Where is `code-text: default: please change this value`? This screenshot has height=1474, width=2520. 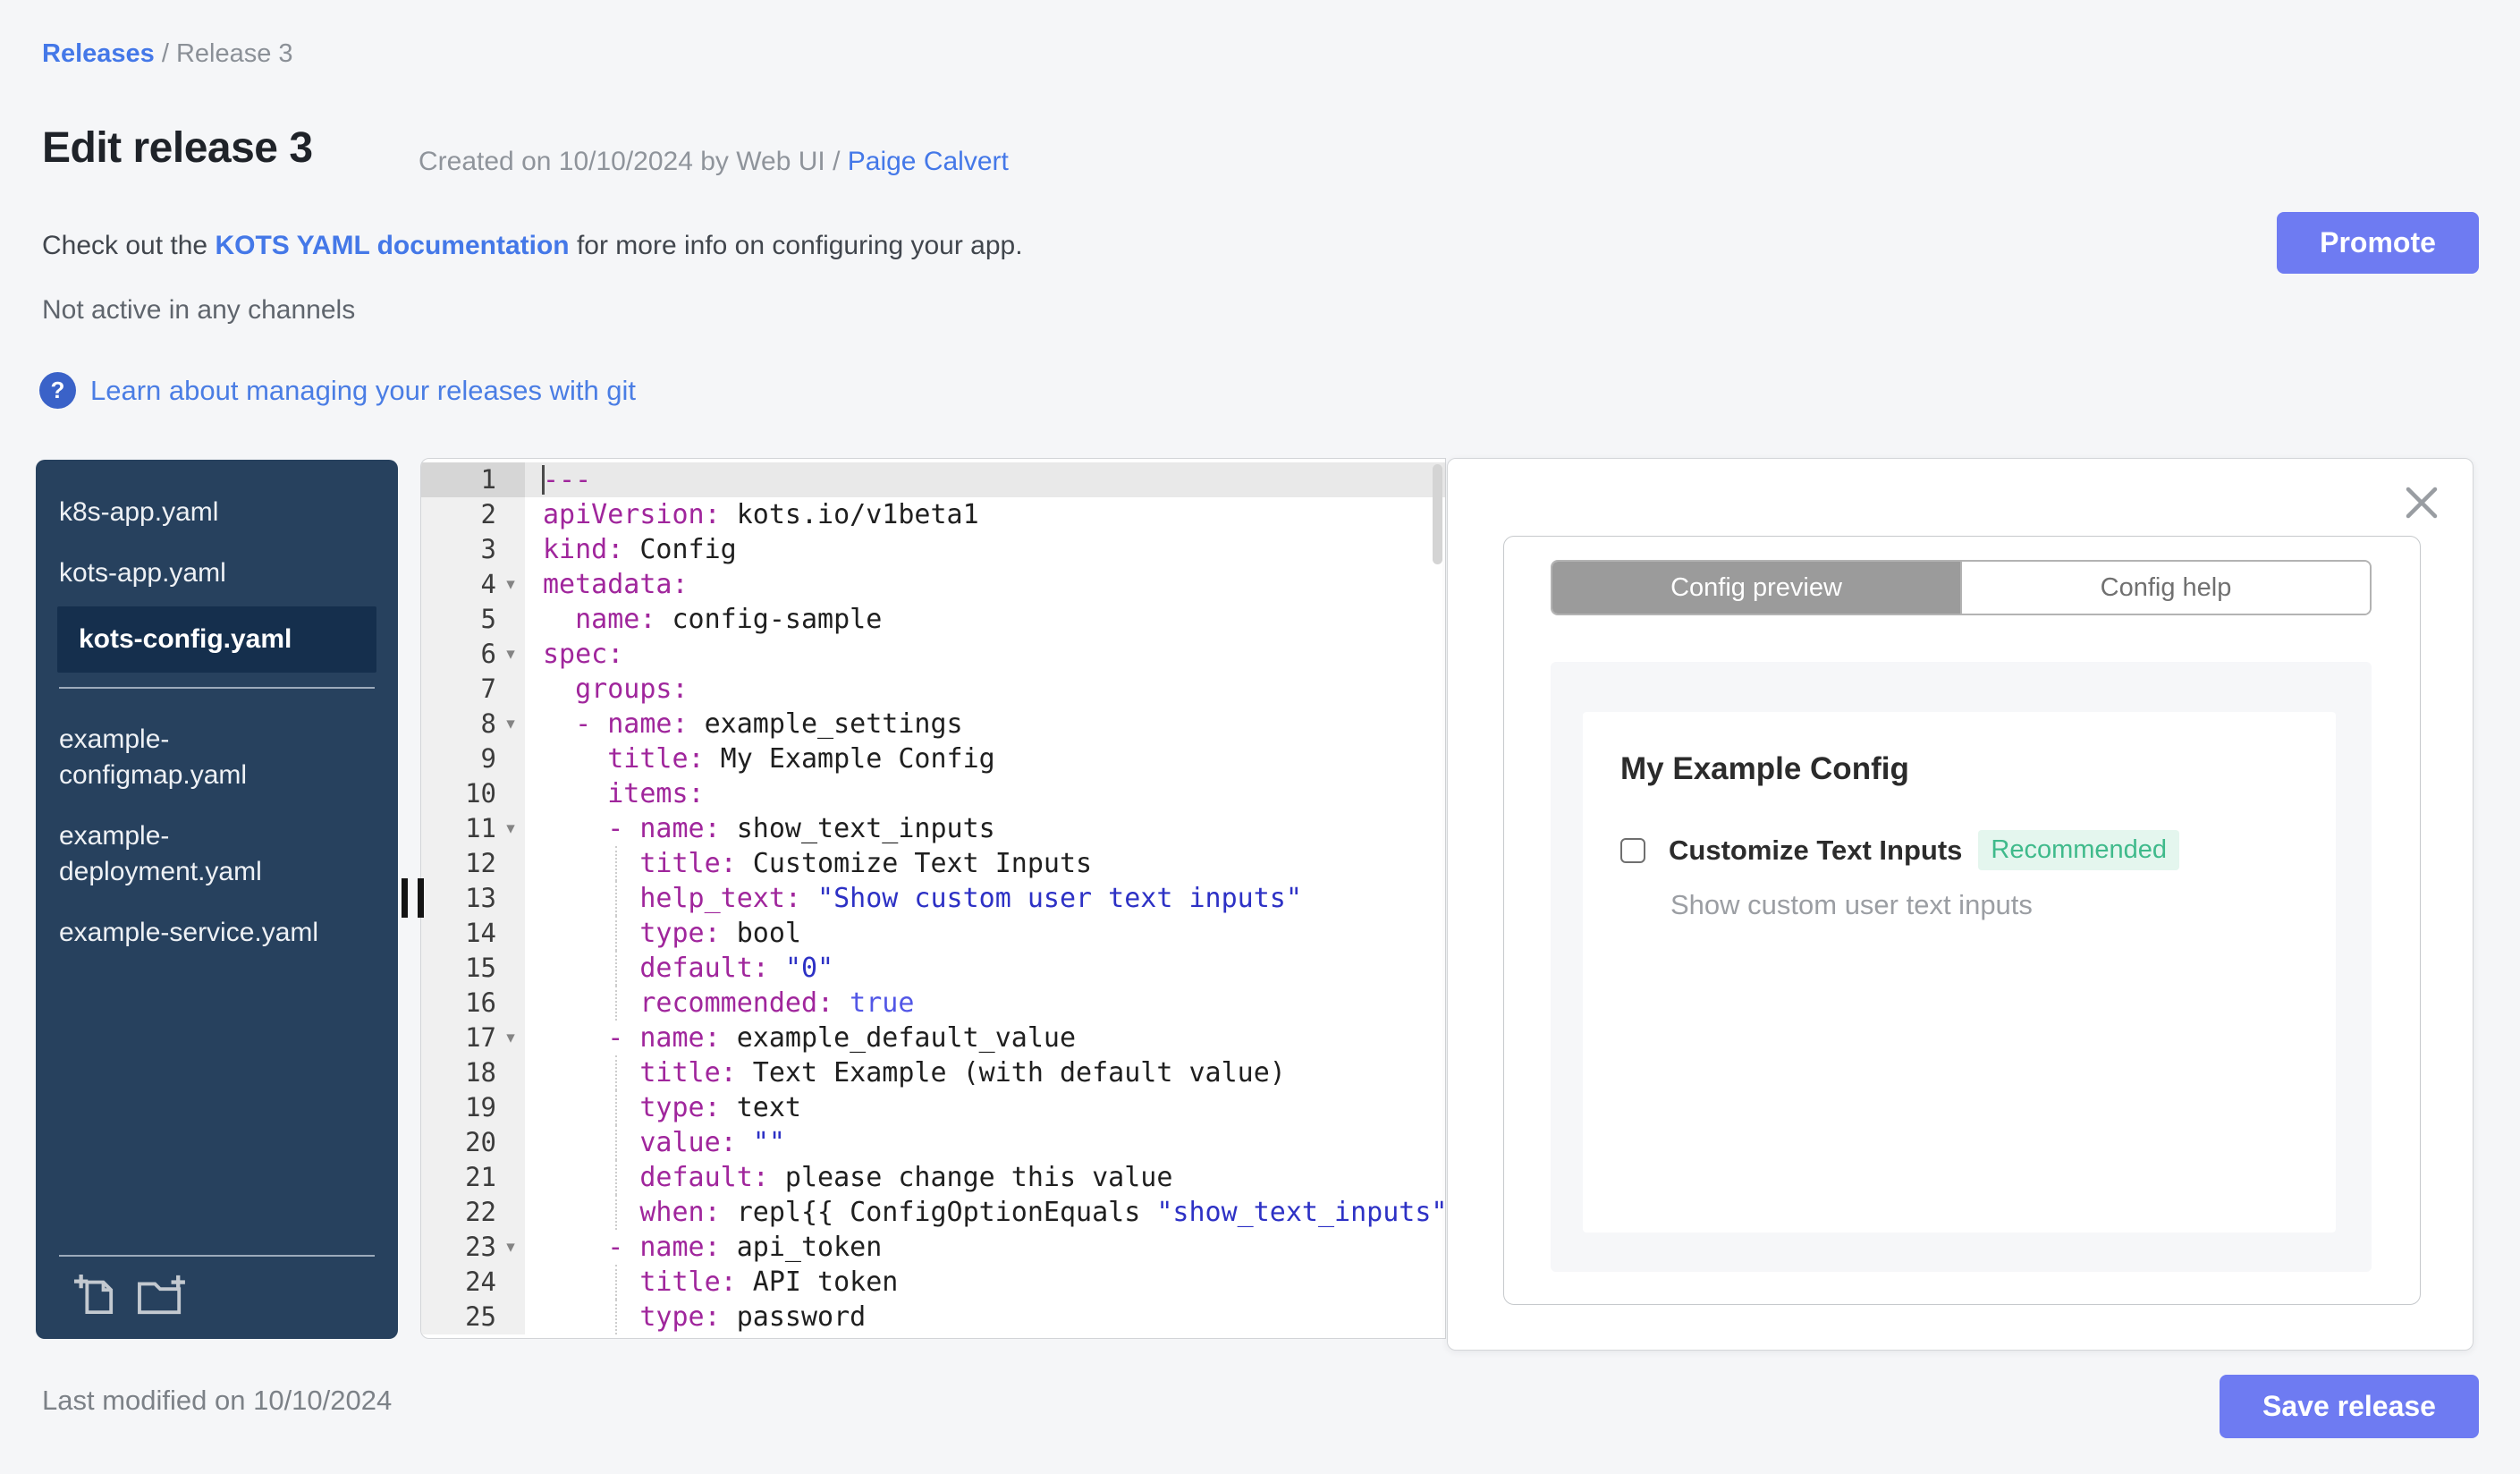
code-text: default: please change this value is located at coordinates (985, 1177).